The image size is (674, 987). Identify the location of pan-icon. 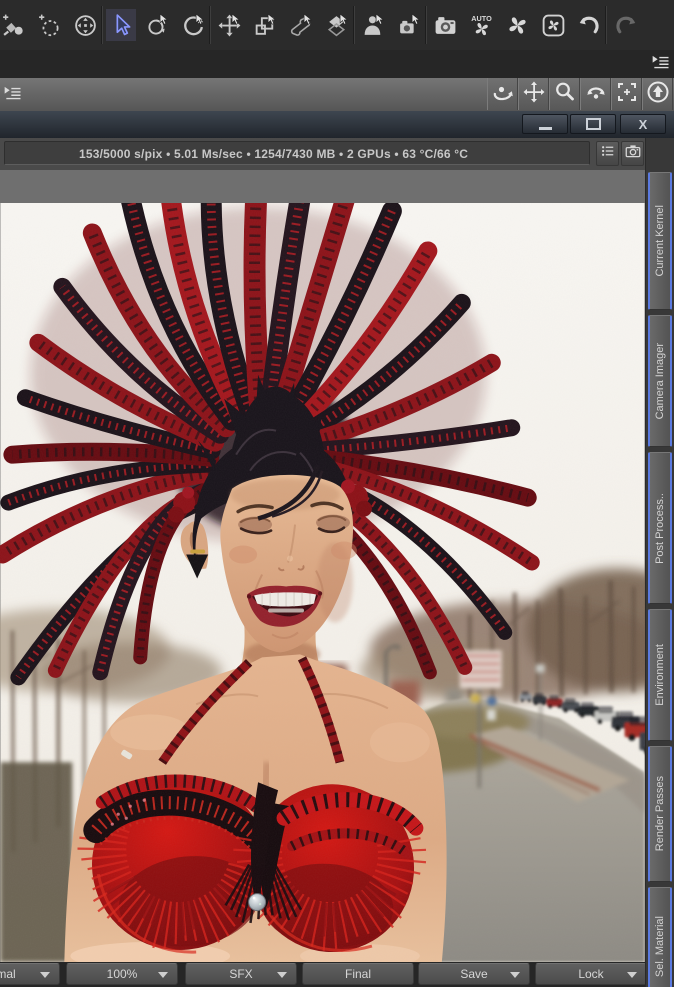
(534, 94).